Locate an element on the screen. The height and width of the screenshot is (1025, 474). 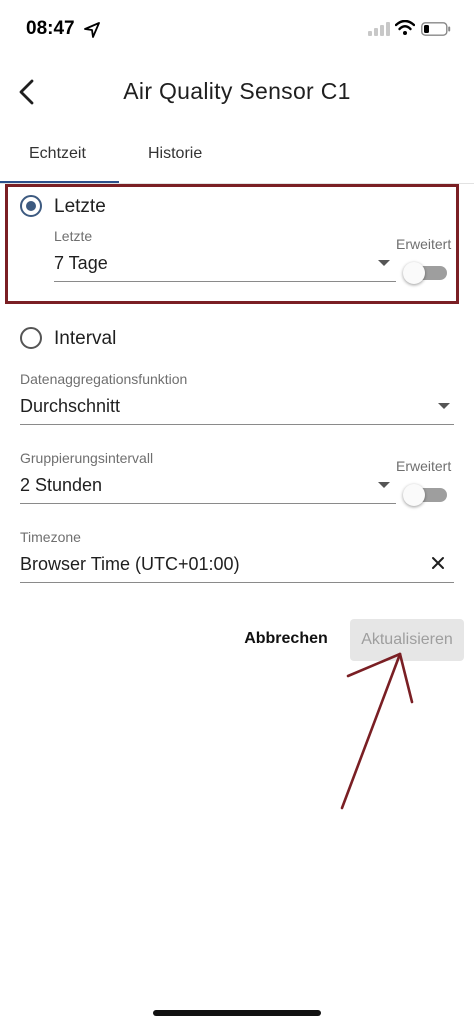
location-arrow-icon is located at coordinates (92, 30).